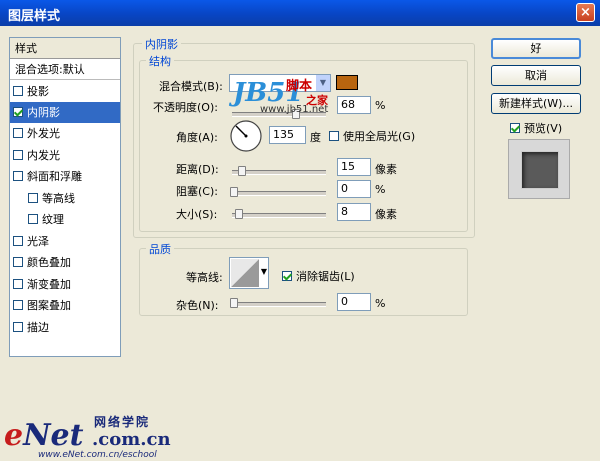  I want to click on distance-unit: 像素, so click(386, 169).